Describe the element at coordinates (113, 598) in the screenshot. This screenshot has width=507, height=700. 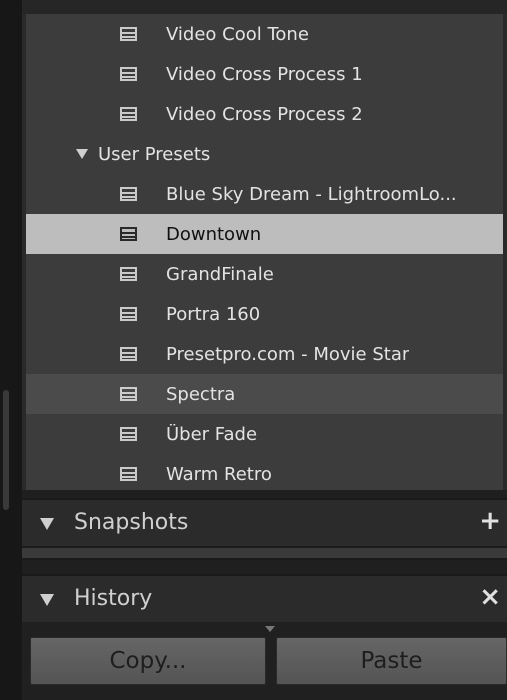
I see `history-title: History` at that location.